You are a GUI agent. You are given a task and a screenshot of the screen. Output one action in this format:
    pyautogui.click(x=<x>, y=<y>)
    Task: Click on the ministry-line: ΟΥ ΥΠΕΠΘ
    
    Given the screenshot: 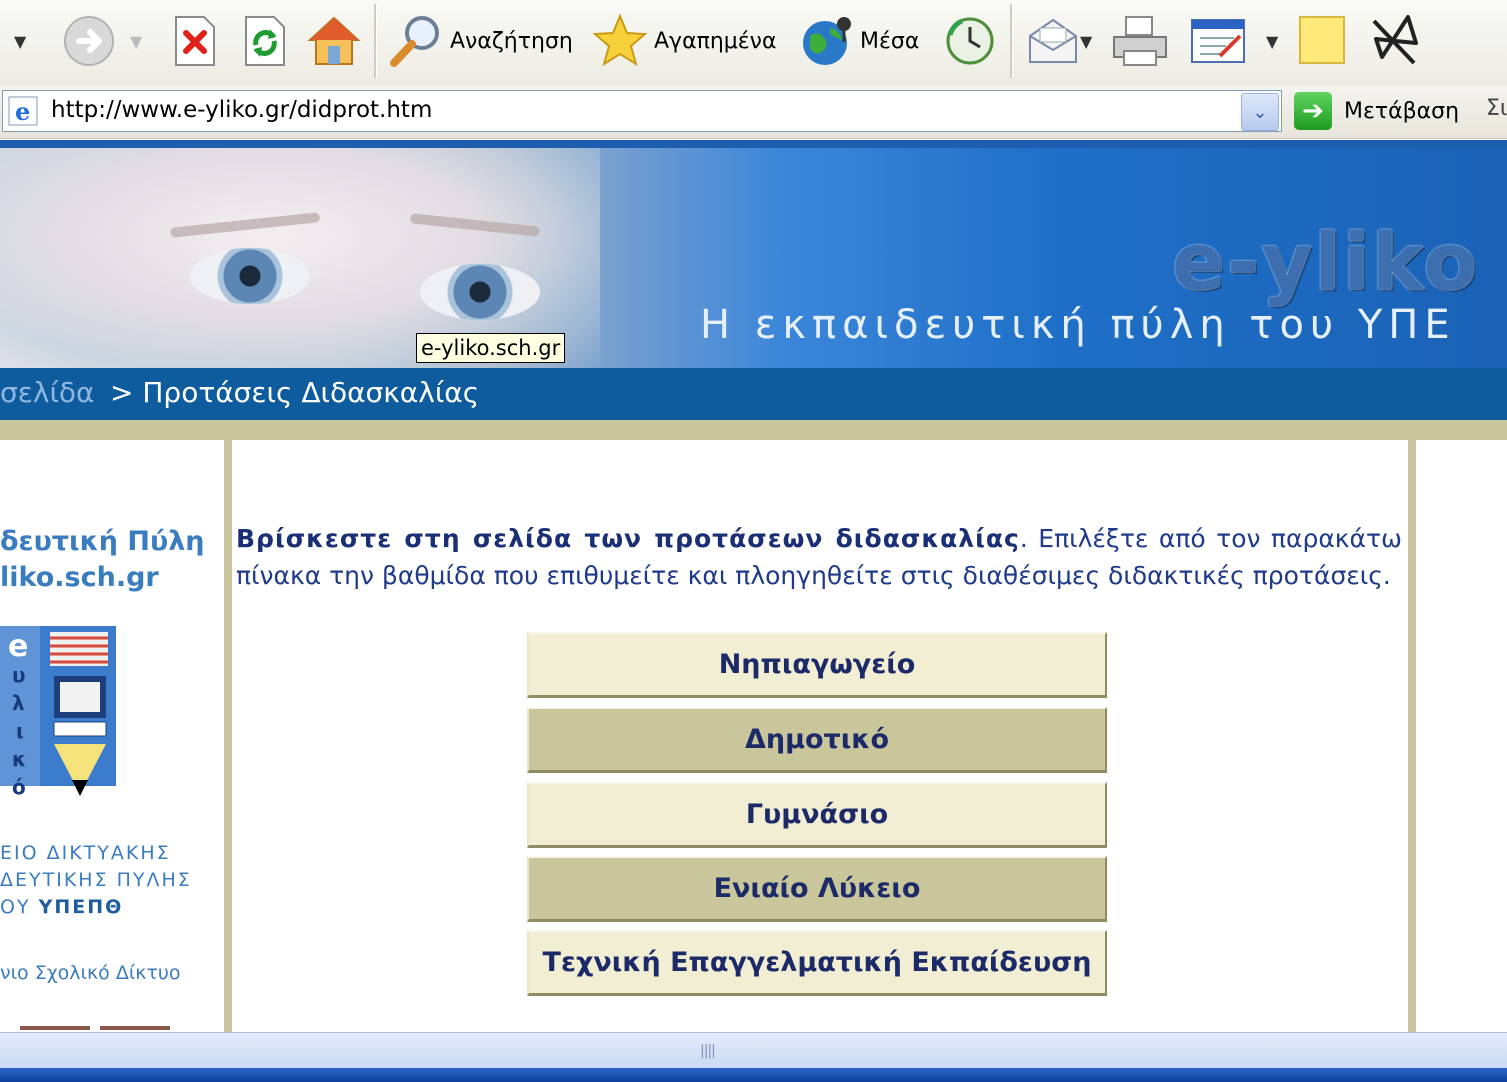 What is the action you would take?
    pyautogui.click(x=96, y=907)
    